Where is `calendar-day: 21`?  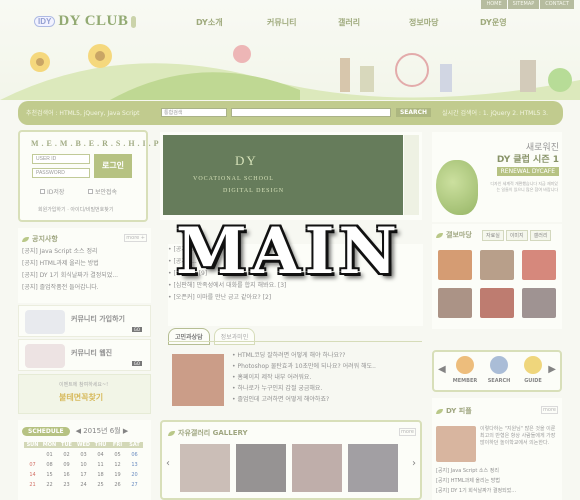
calendar-day: 21 is located at coordinates (32, 485).